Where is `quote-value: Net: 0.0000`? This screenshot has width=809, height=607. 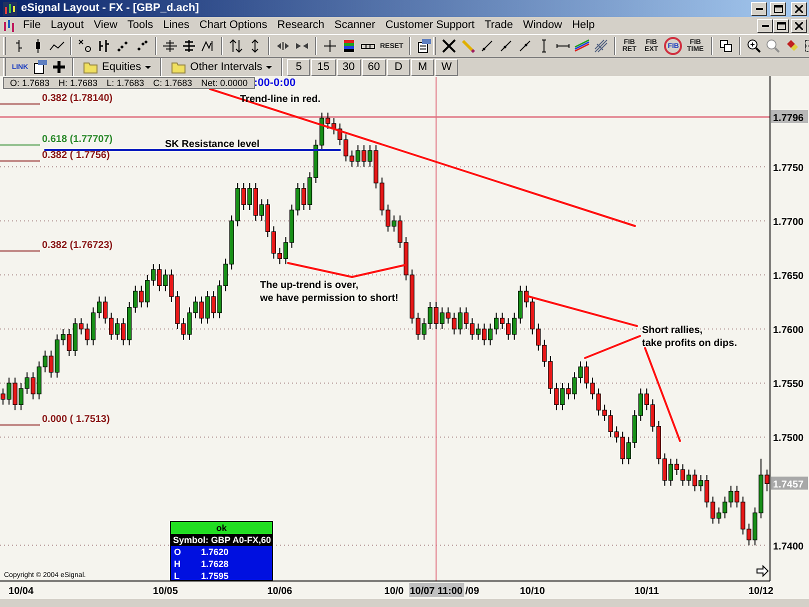 quote-value: Net: 0.0000 is located at coordinates (224, 83).